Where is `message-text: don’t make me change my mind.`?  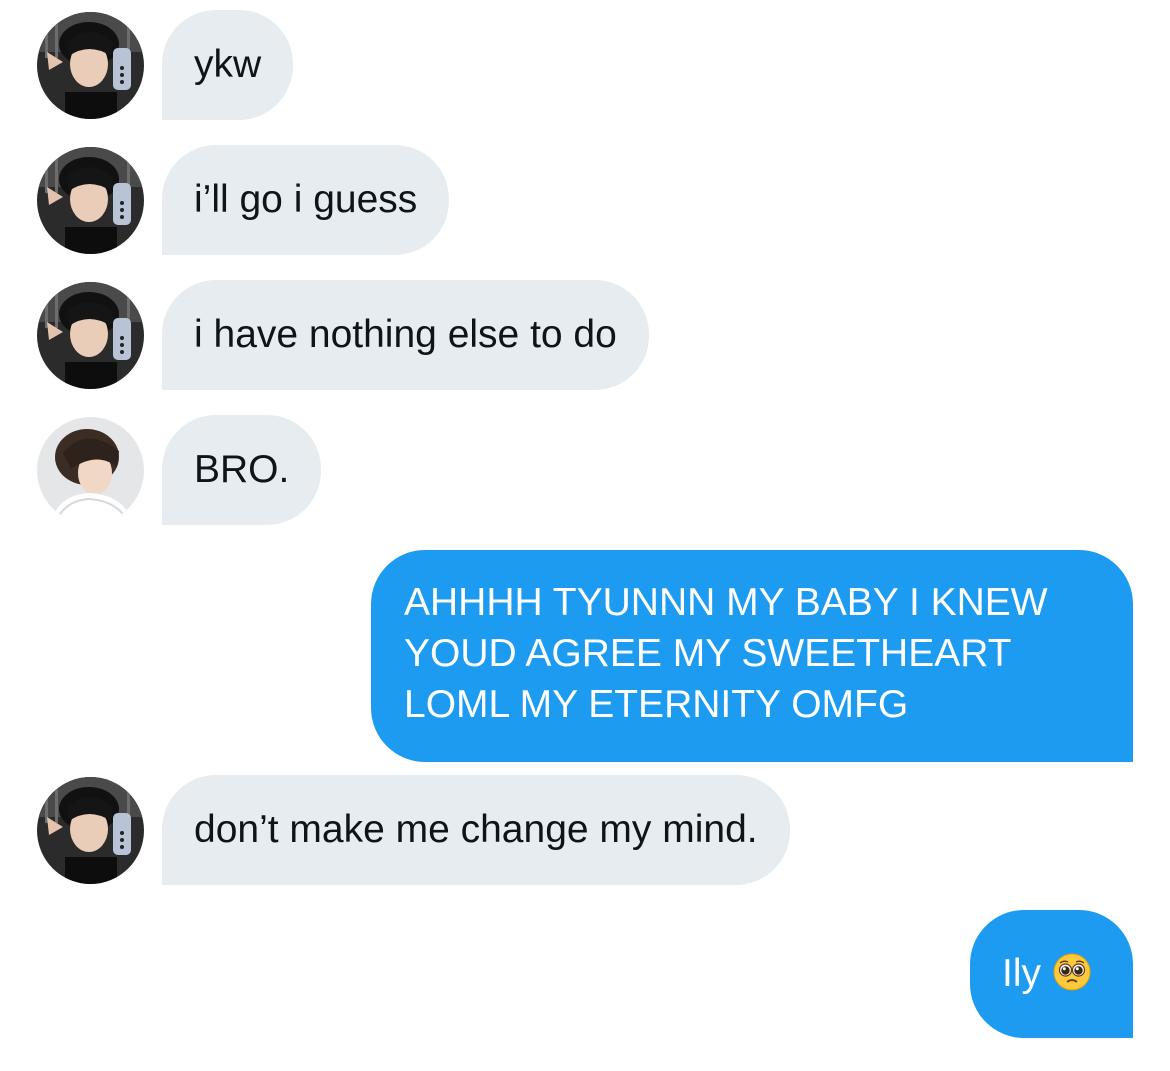
message-text: don’t make me change my mind. is located at coordinates (476, 829).